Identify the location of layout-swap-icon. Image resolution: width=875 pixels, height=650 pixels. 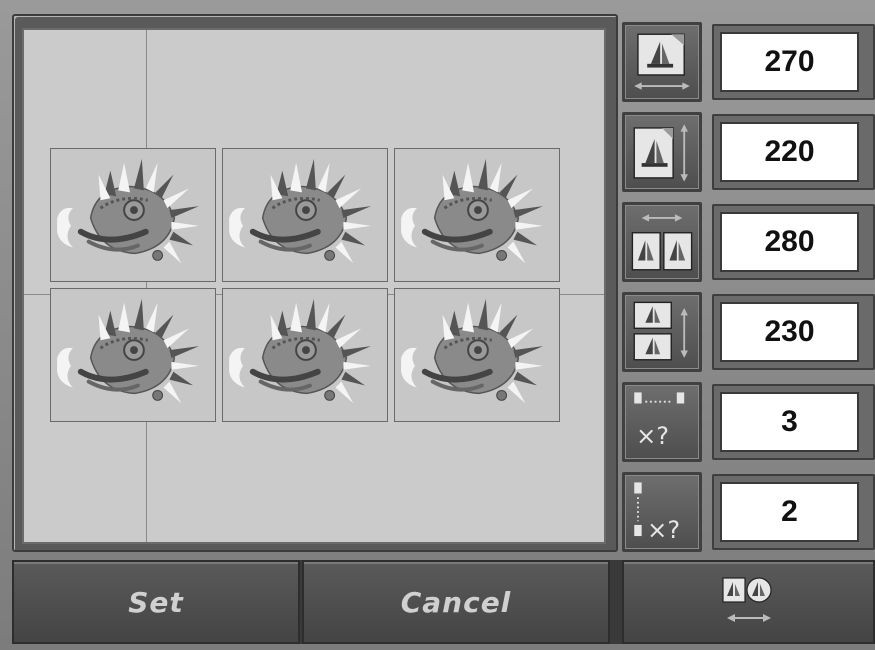
(746, 599).